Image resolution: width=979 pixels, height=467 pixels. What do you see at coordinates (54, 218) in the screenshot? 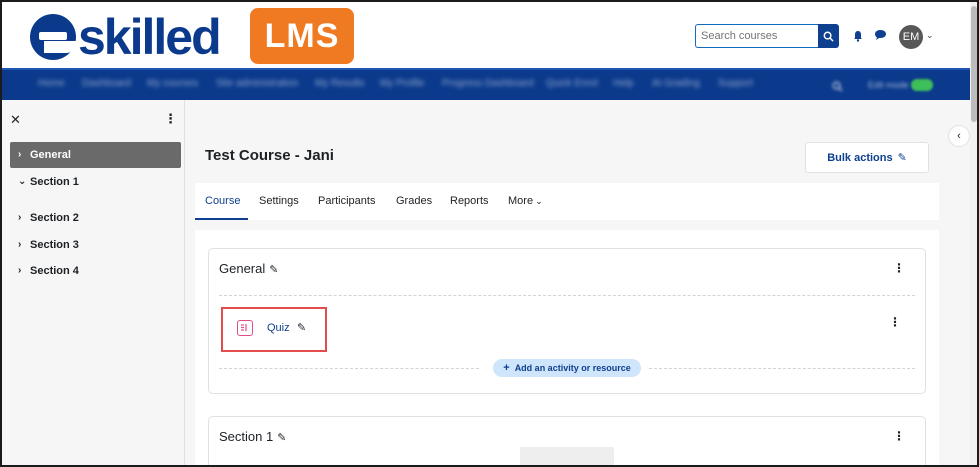
I see `sidebar-item-label: Section 2` at bounding box center [54, 218].